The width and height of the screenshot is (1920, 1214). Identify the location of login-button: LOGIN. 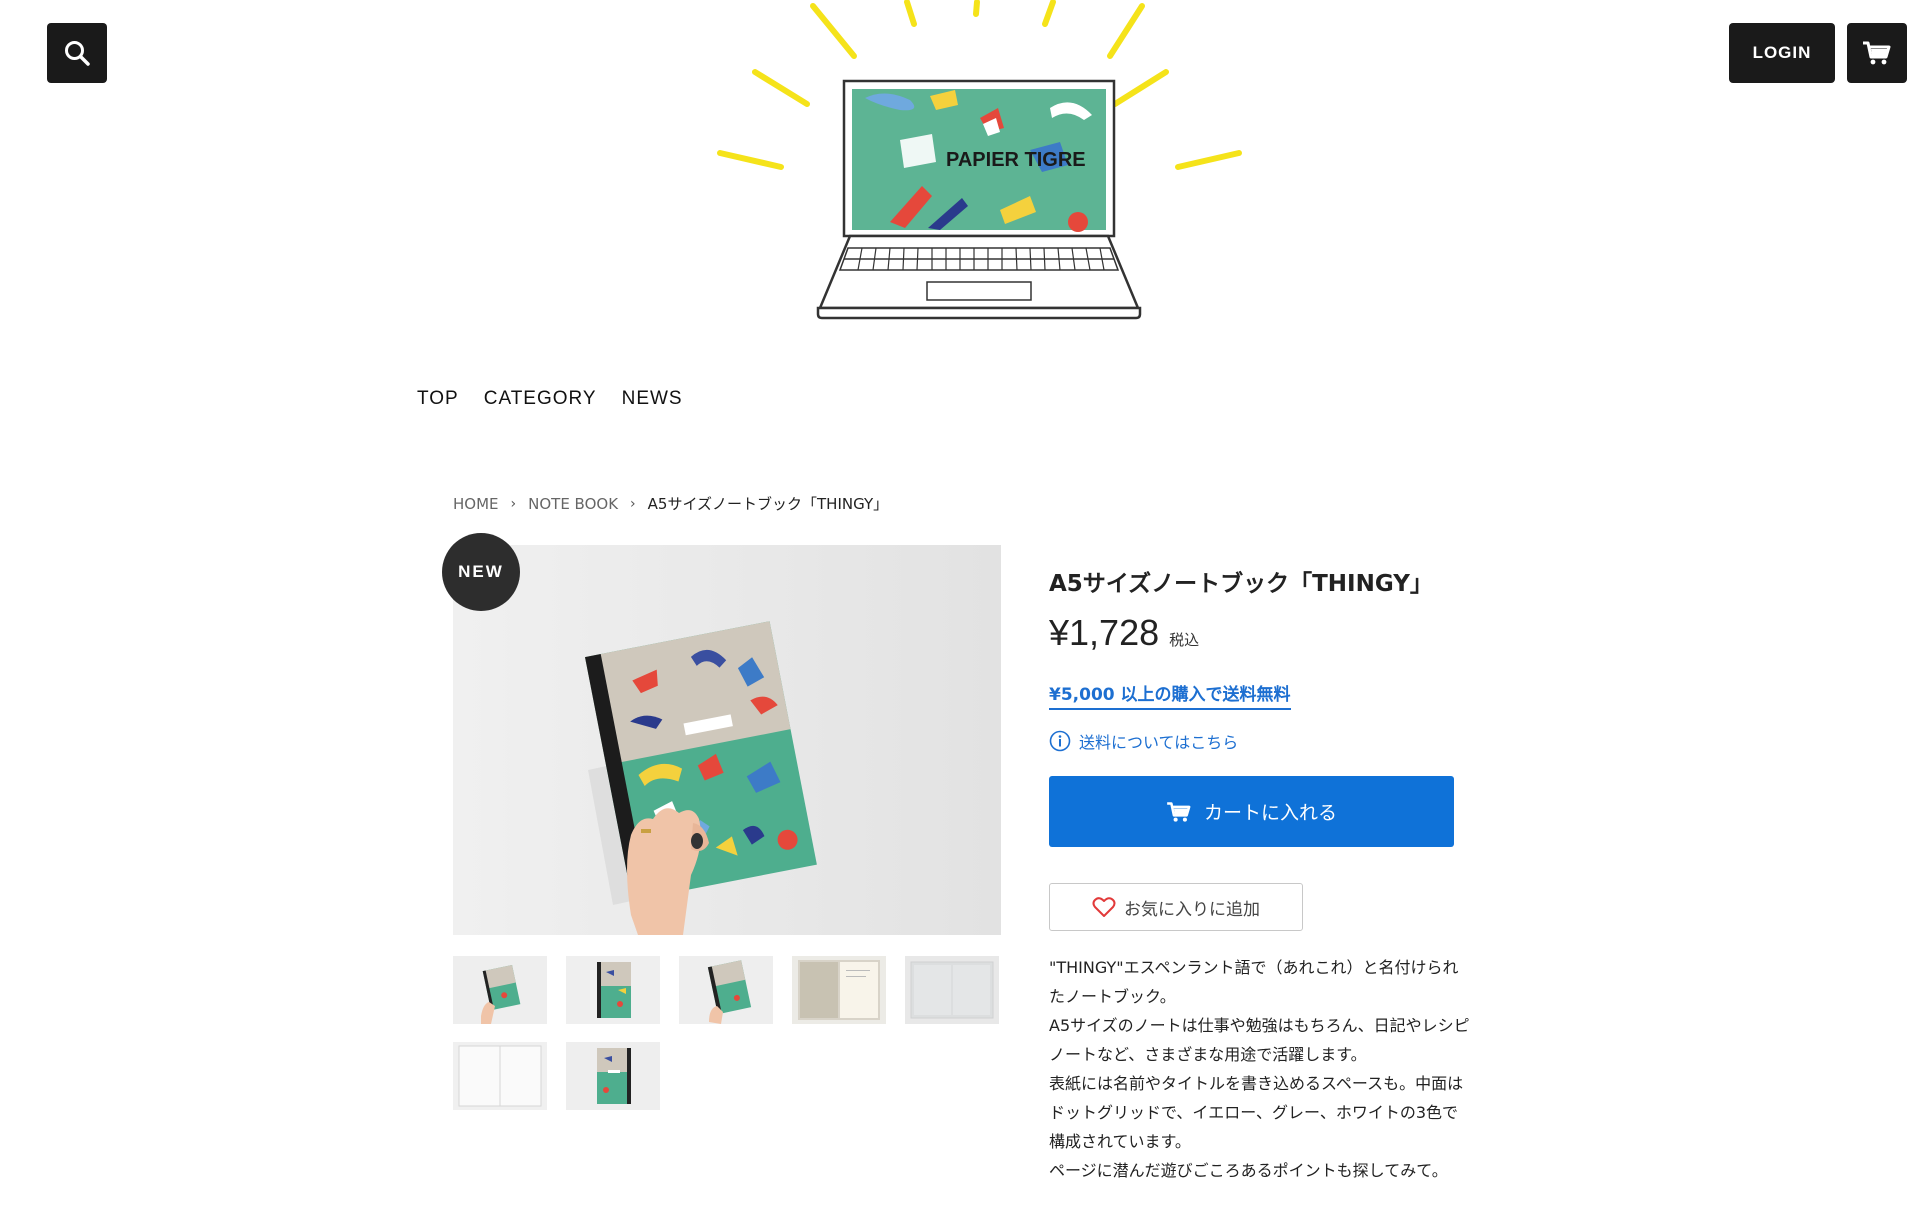
(1782, 53).